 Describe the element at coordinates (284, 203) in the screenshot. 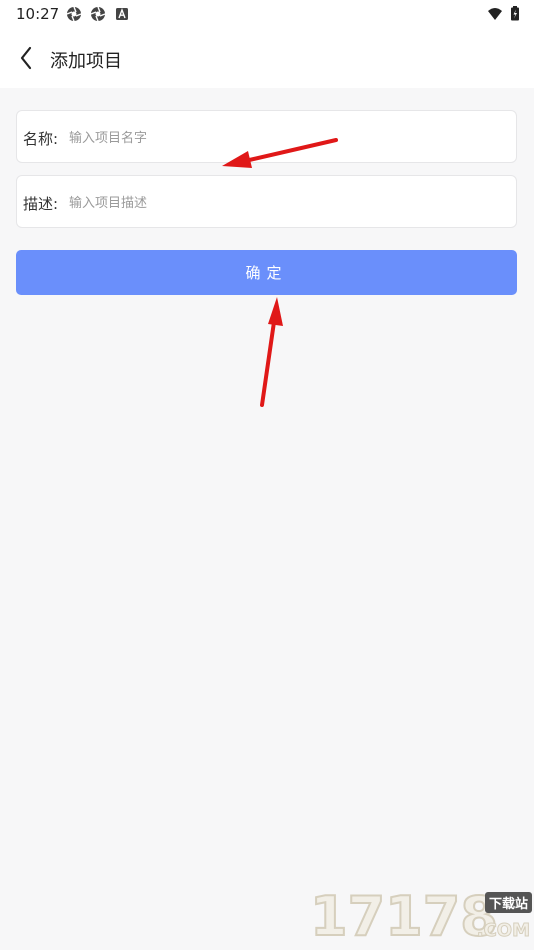

I see `description-input` at that location.